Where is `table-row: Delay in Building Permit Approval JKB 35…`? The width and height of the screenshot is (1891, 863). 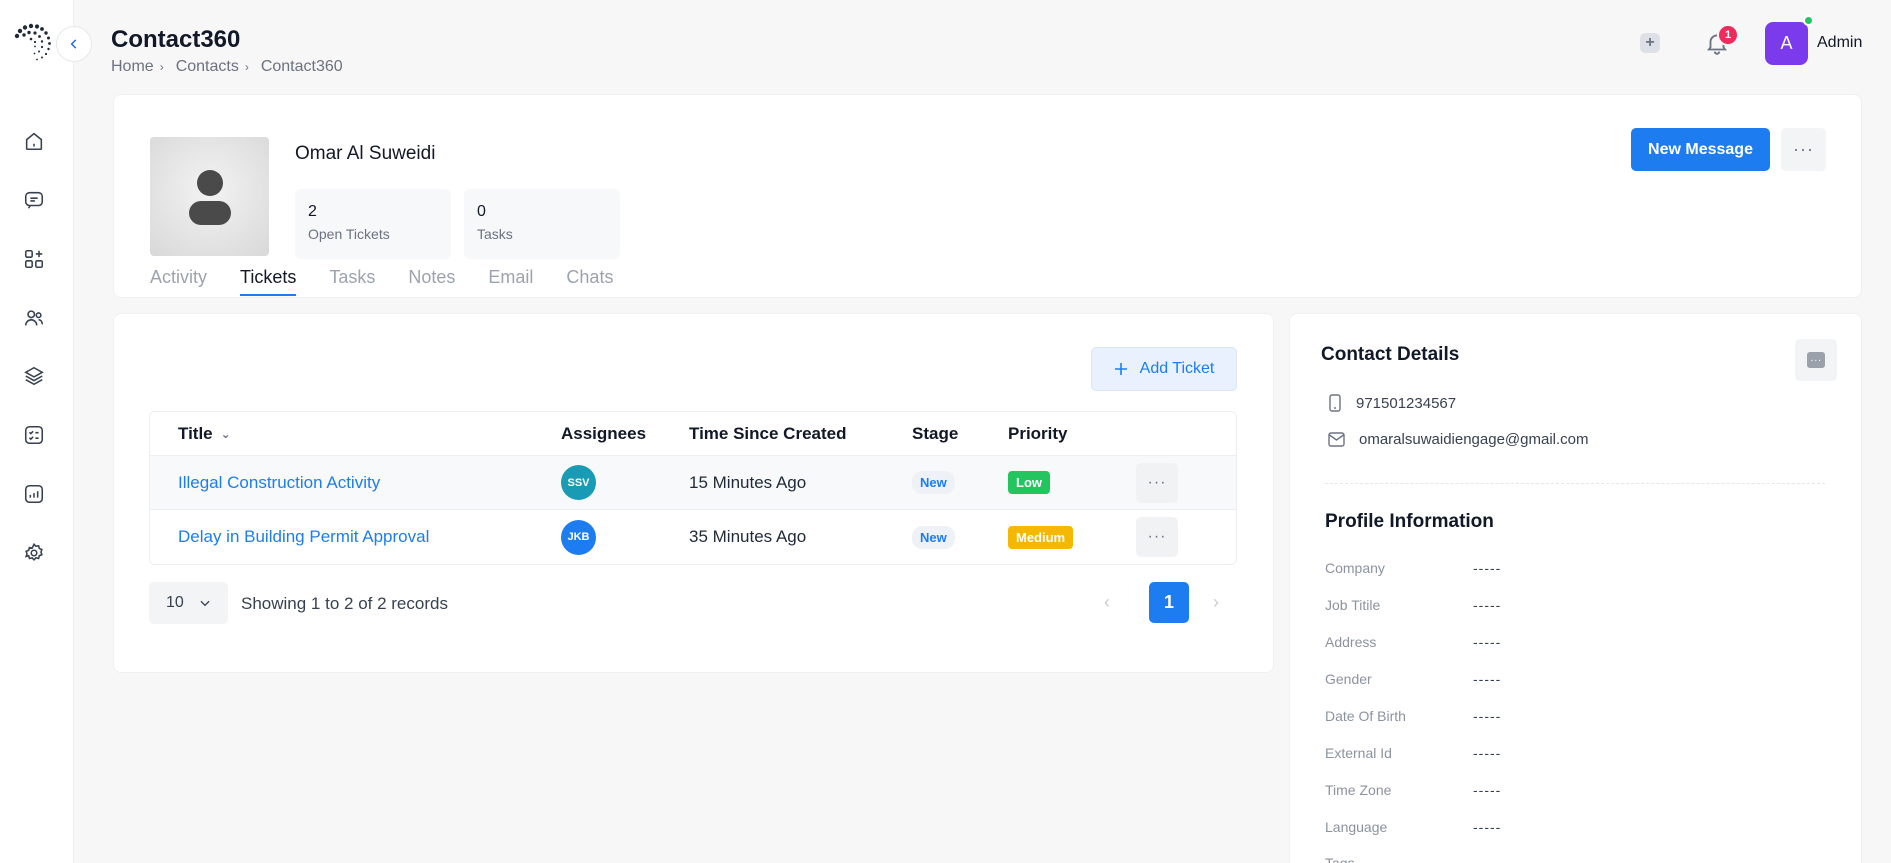 table-row: Delay in Building Permit Approval JKB 35… is located at coordinates (693, 537).